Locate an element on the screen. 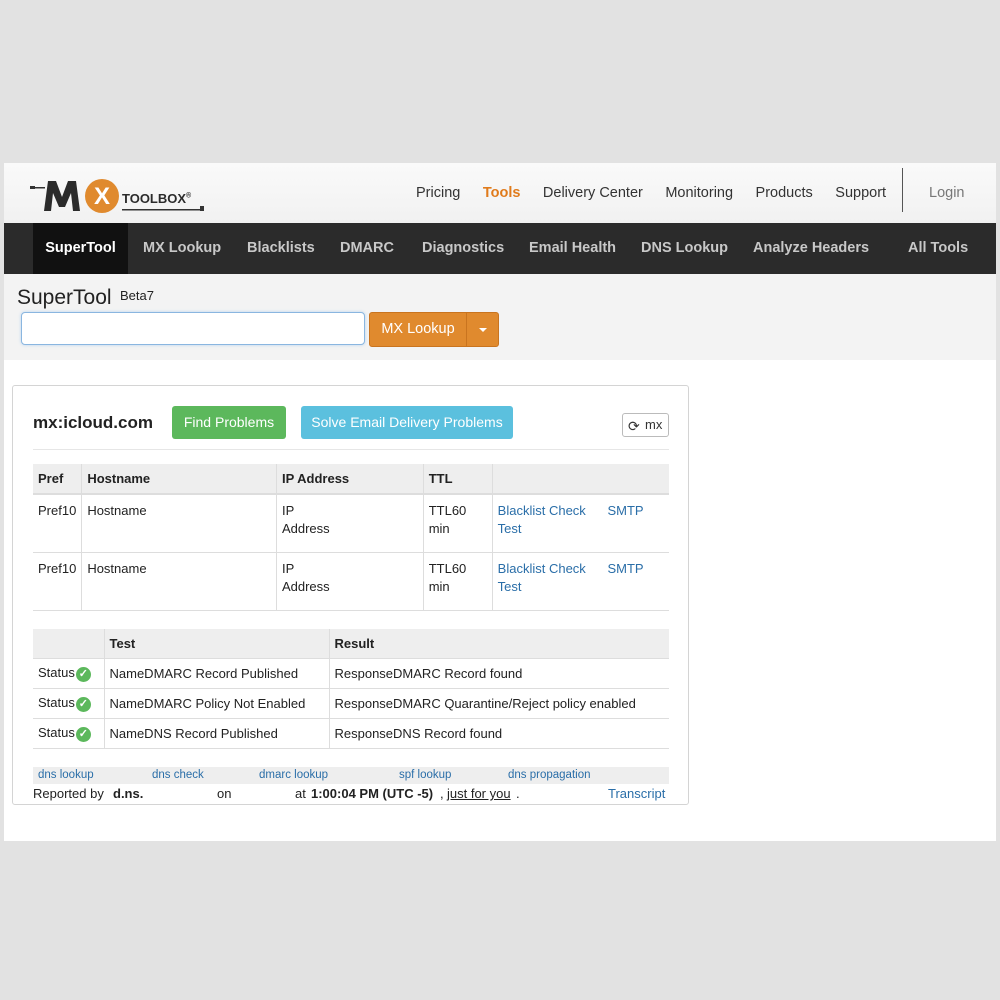  result-cell: ResponseDNS Record found is located at coordinates (499, 733).